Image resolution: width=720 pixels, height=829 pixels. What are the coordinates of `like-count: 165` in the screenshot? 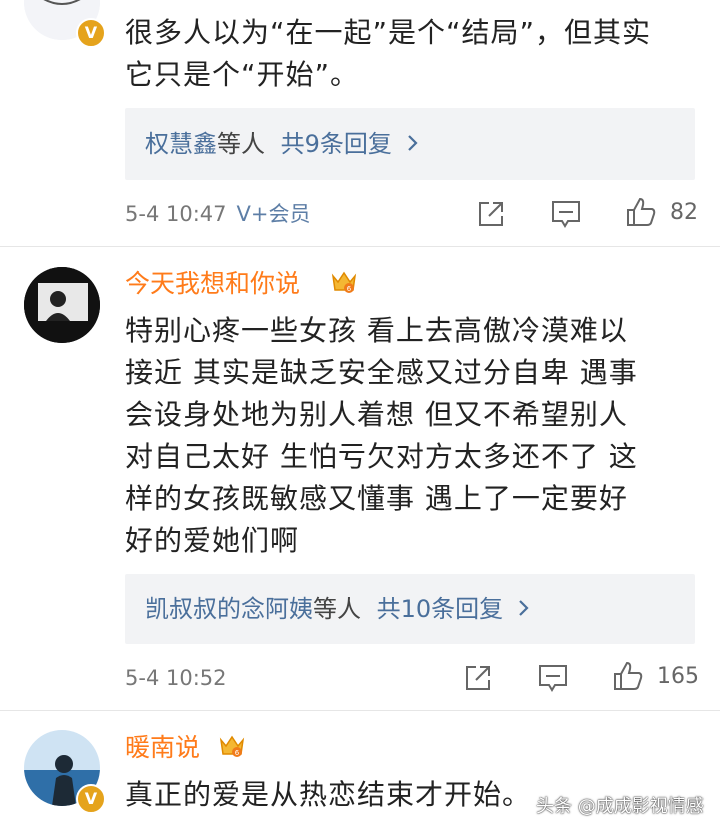 It's located at (678, 676).